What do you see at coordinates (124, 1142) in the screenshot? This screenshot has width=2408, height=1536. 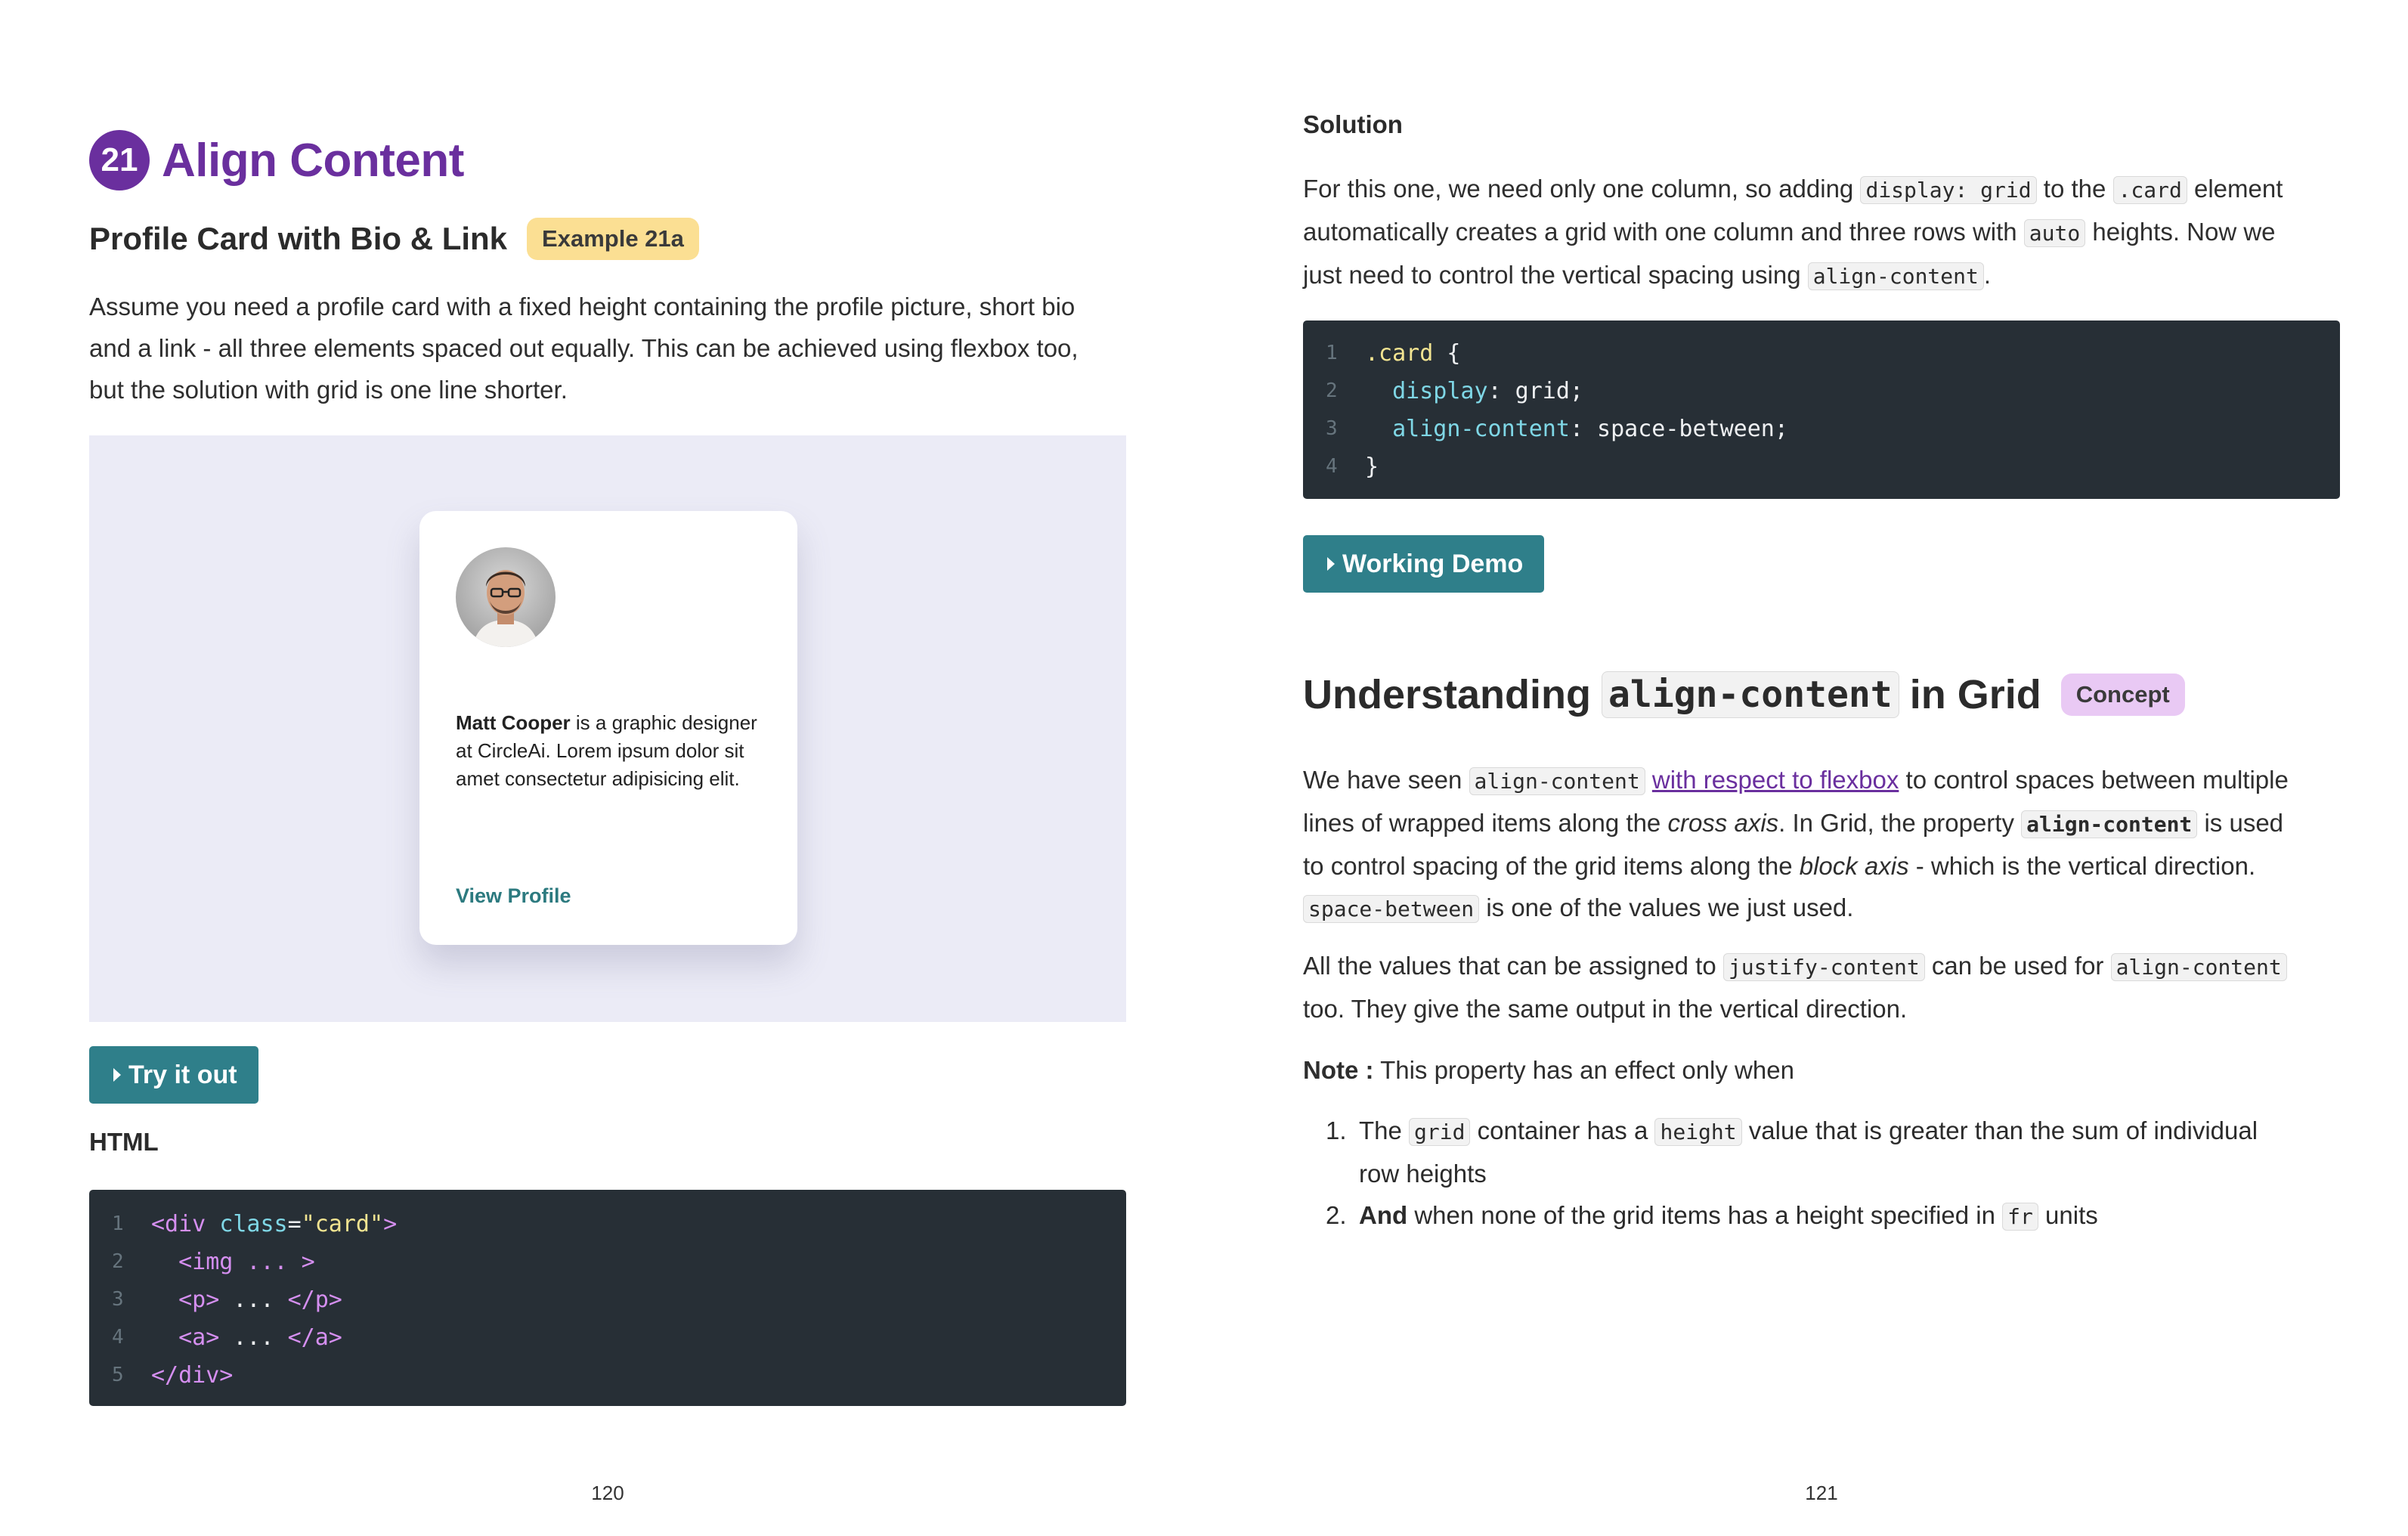 I see `html-label: HTML` at bounding box center [124, 1142].